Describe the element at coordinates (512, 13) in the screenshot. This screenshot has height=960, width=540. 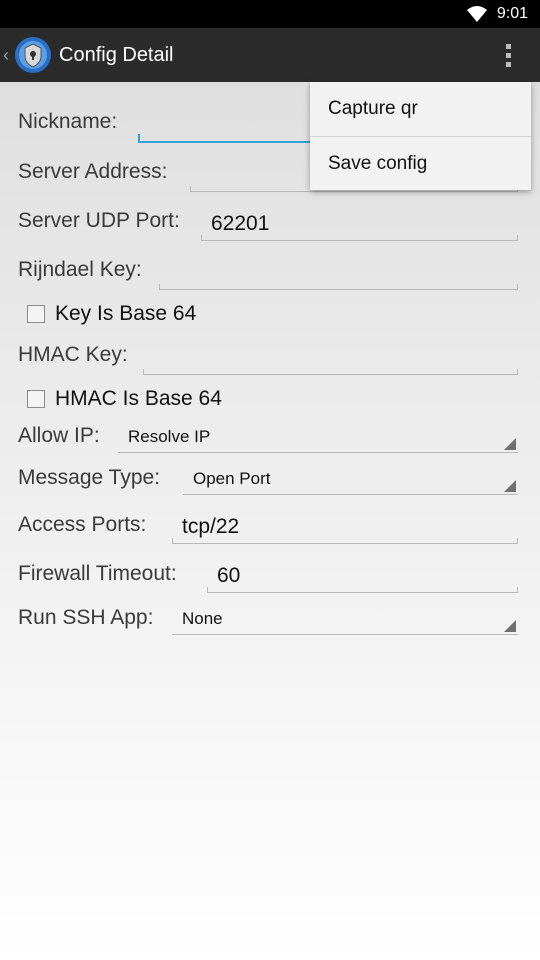
I see `status-time: 9:01` at that location.